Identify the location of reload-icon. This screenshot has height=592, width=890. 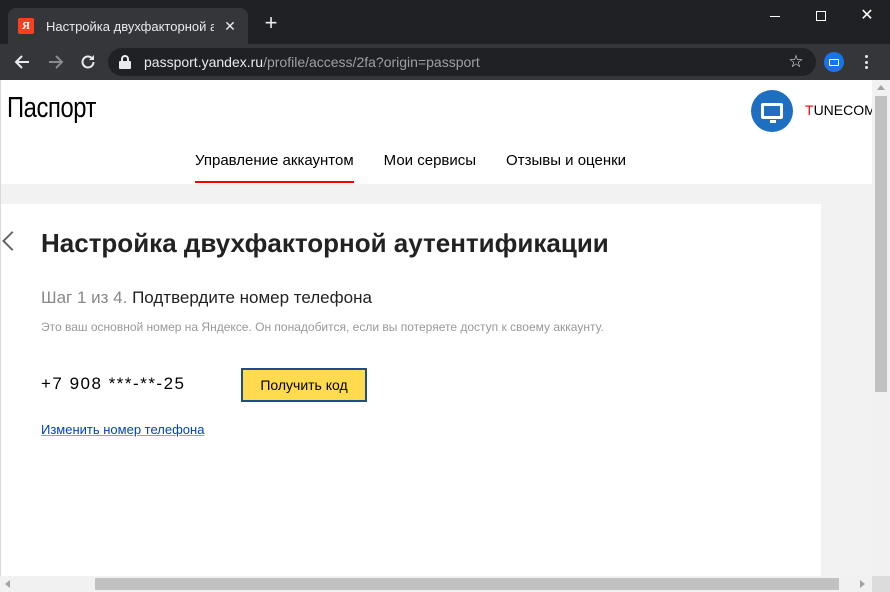
(88, 62).